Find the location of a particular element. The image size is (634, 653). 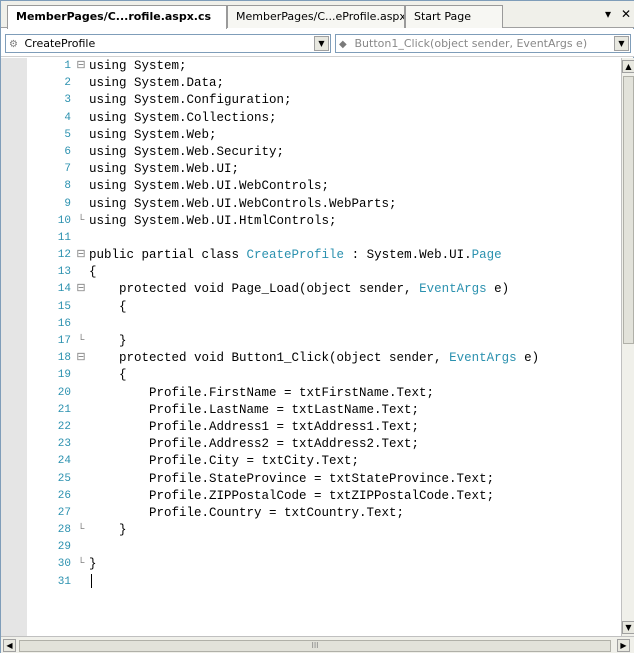

code-line: 16 is located at coordinates (324, 324).